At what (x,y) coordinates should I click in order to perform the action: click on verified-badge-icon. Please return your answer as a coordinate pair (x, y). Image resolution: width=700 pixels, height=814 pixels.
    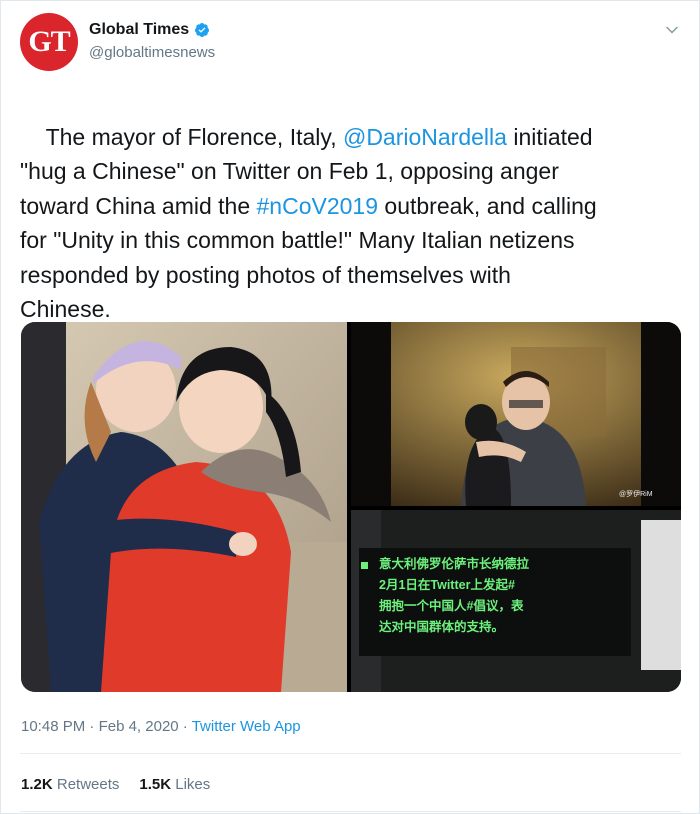
    Looking at the image, I should click on (202, 30).